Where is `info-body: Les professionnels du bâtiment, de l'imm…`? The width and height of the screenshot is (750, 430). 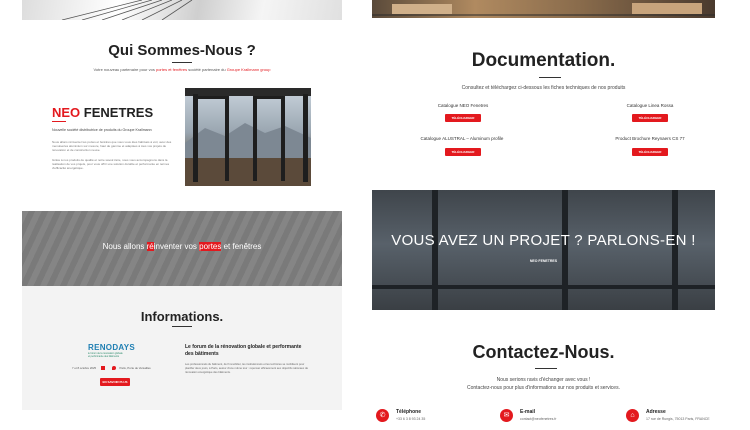 info-body: Les professionnels du bâtiment, de l'imm… is located at coordinates (246, 368).